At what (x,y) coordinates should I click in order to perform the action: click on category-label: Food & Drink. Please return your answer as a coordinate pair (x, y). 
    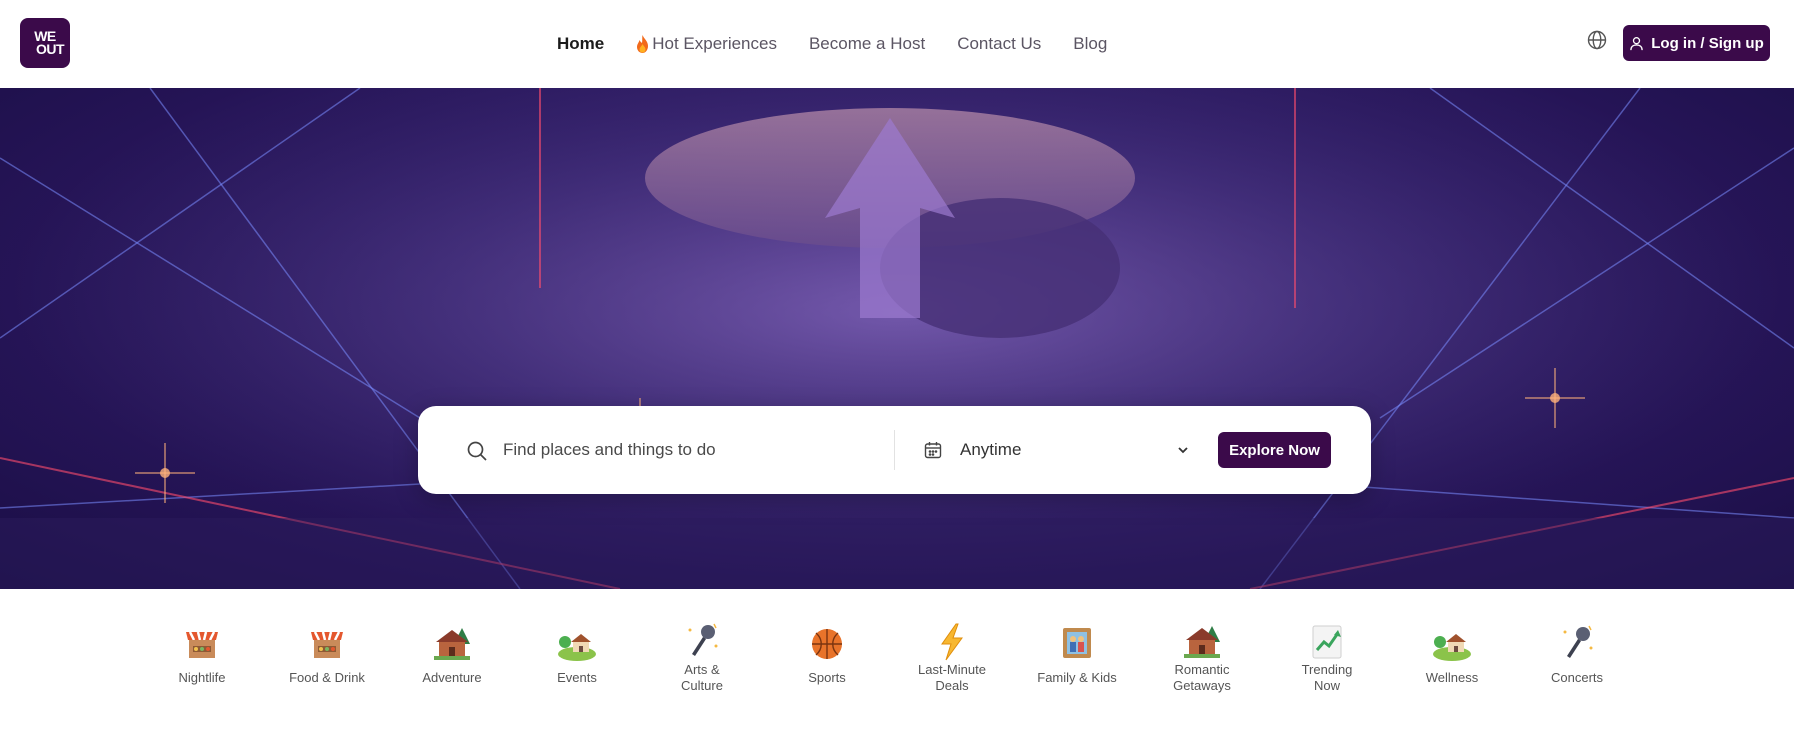
    Looking at the image, I should click on (327, 677).